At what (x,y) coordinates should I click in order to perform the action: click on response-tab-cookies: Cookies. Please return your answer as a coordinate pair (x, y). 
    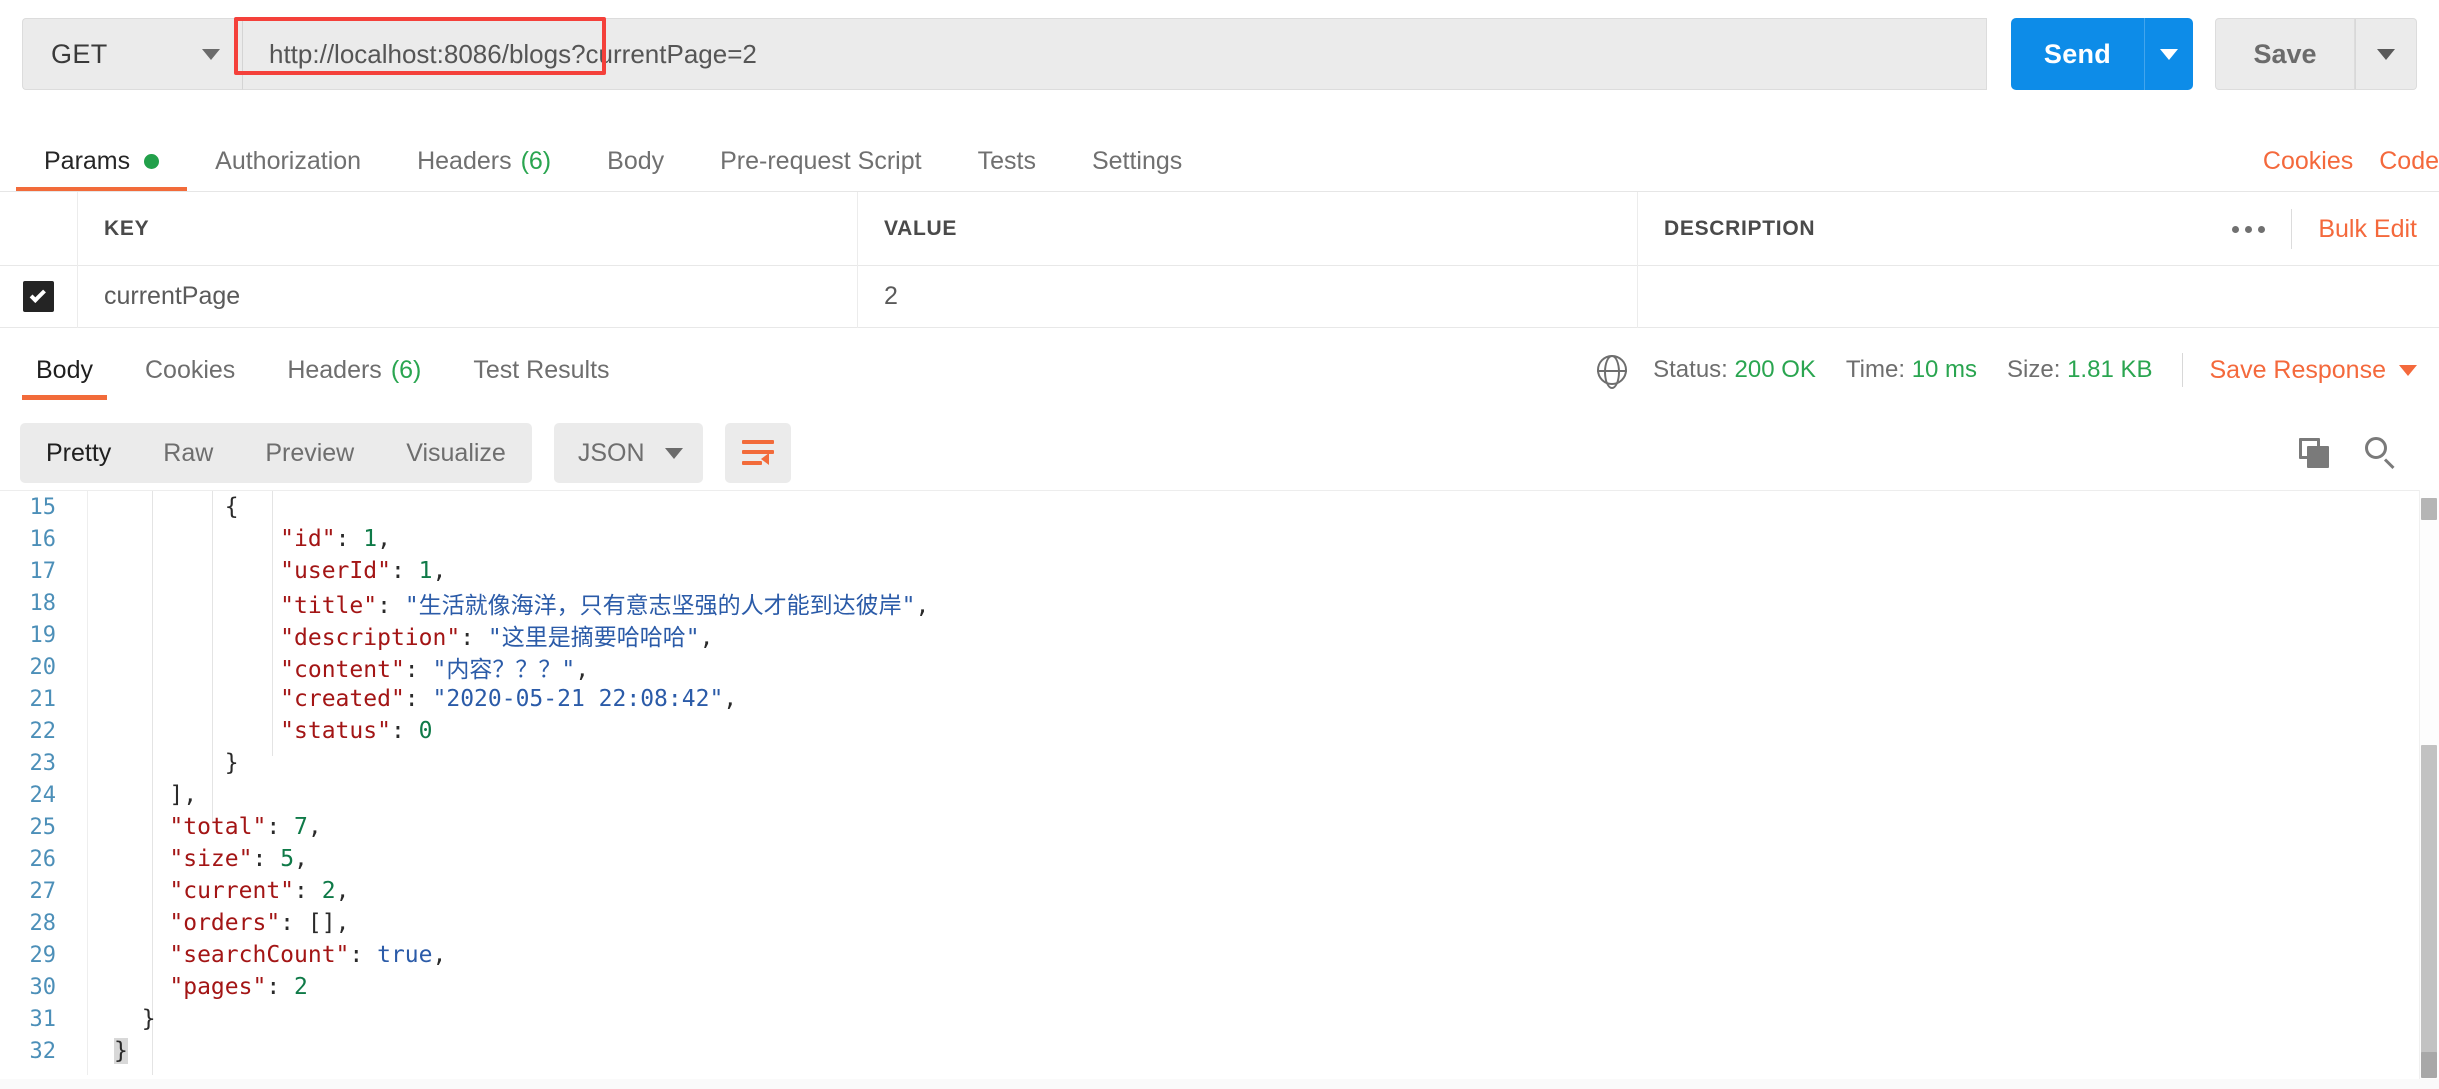
    Looking at the image, I should click on (190, 370).